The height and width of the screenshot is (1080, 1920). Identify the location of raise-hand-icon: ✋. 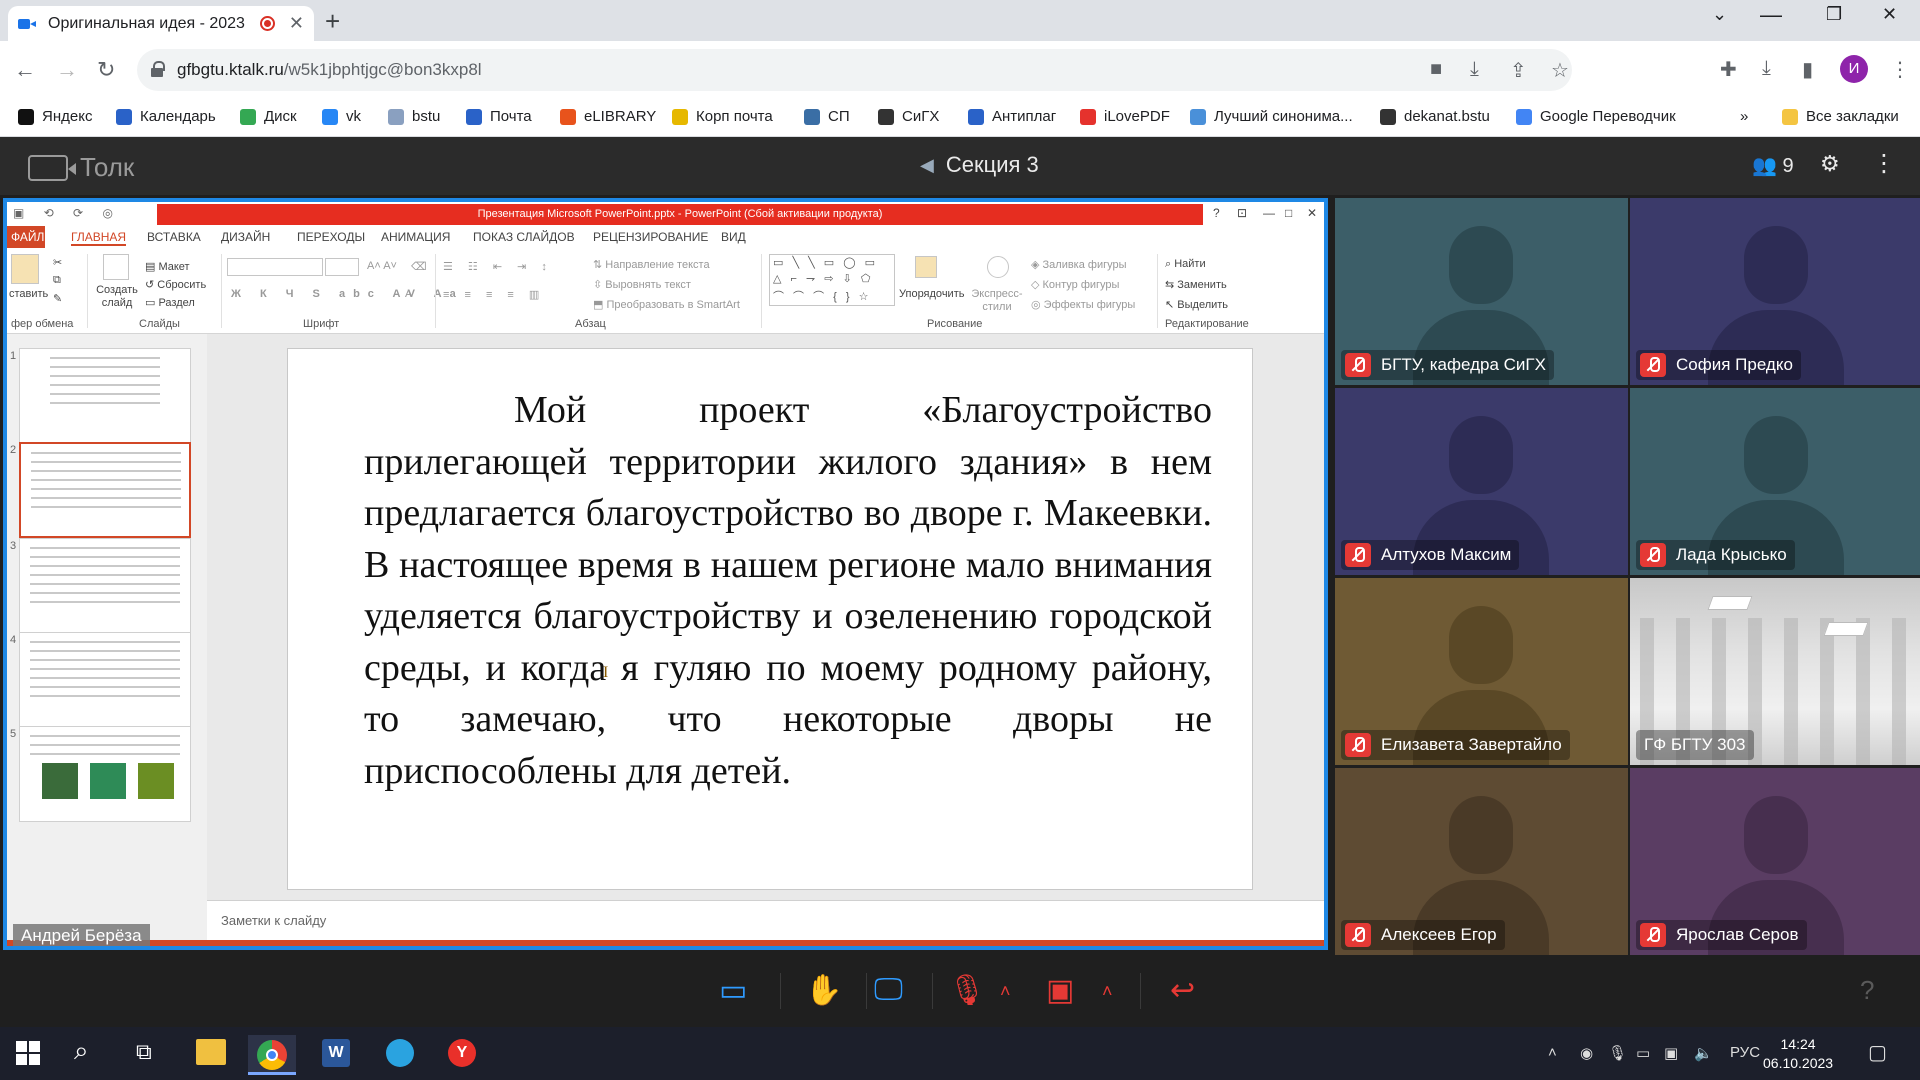
(823, 990).